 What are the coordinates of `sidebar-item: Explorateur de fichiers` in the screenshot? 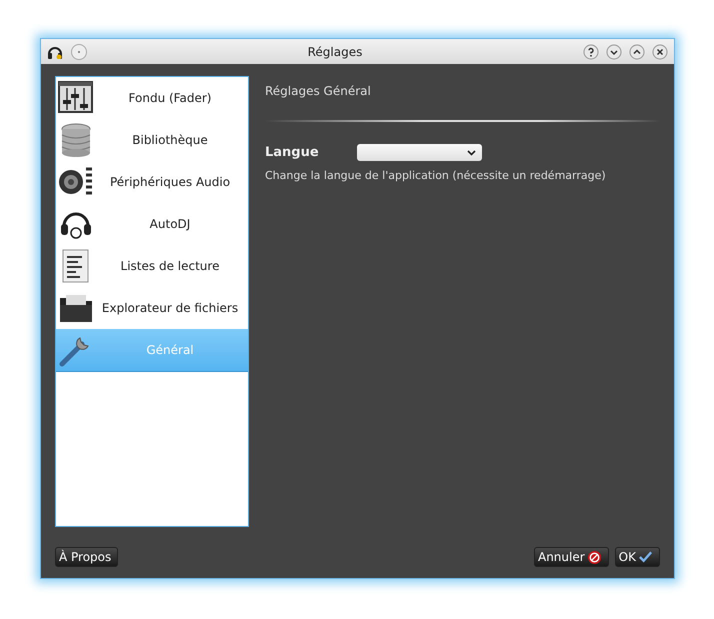 It's located at (152, 308).